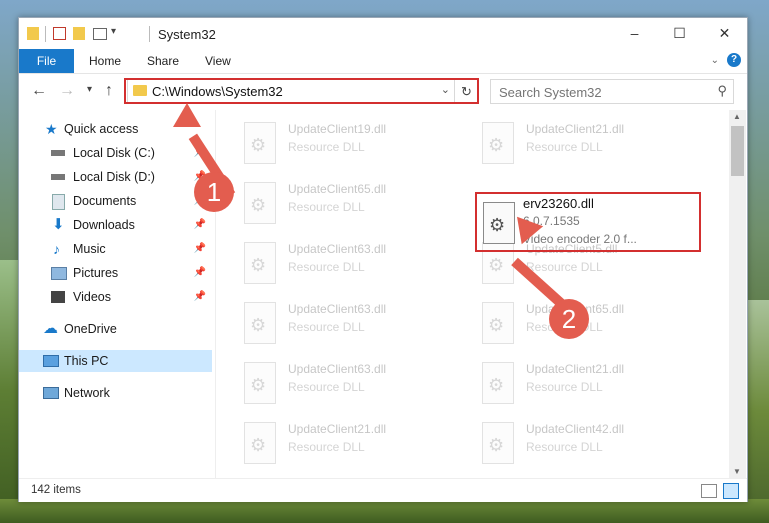 This screenshot has width=769, height=523. What do you see at coordinates (58, 202) in the screenshot?
I see `documents-icon` at bounding box center [58, 202].